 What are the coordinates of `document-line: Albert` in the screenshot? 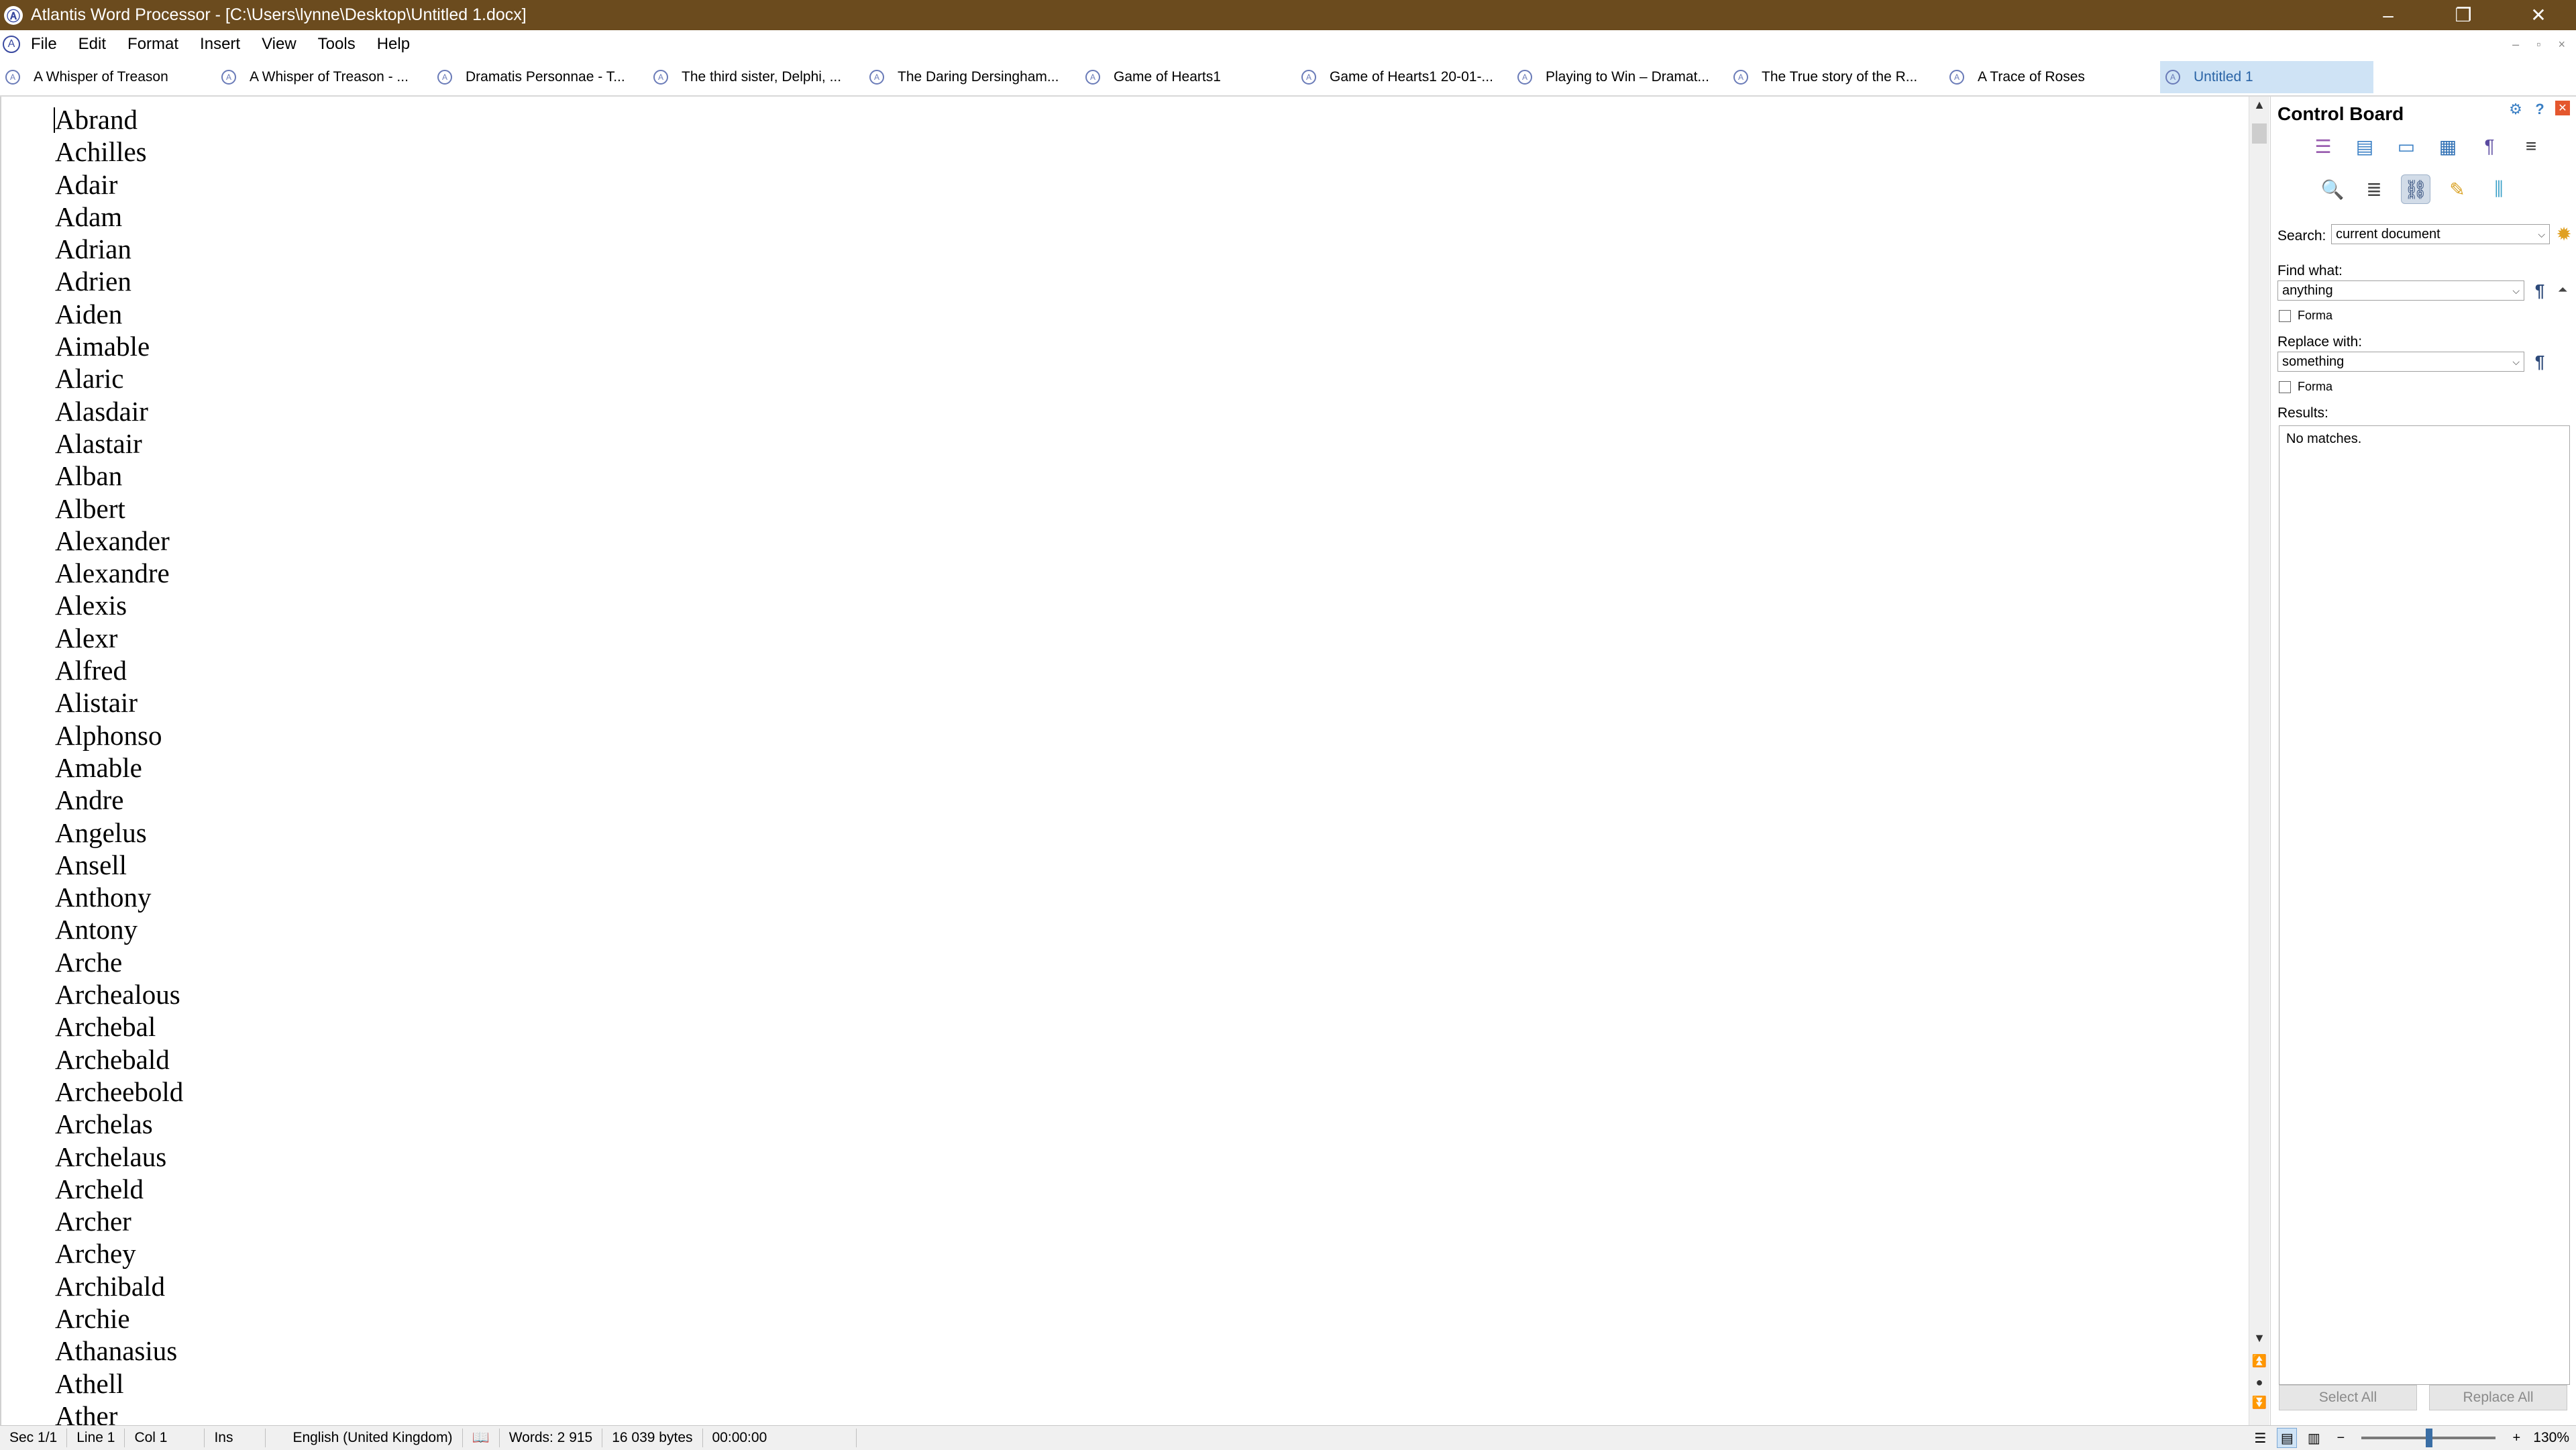 It's located at (90, 508).